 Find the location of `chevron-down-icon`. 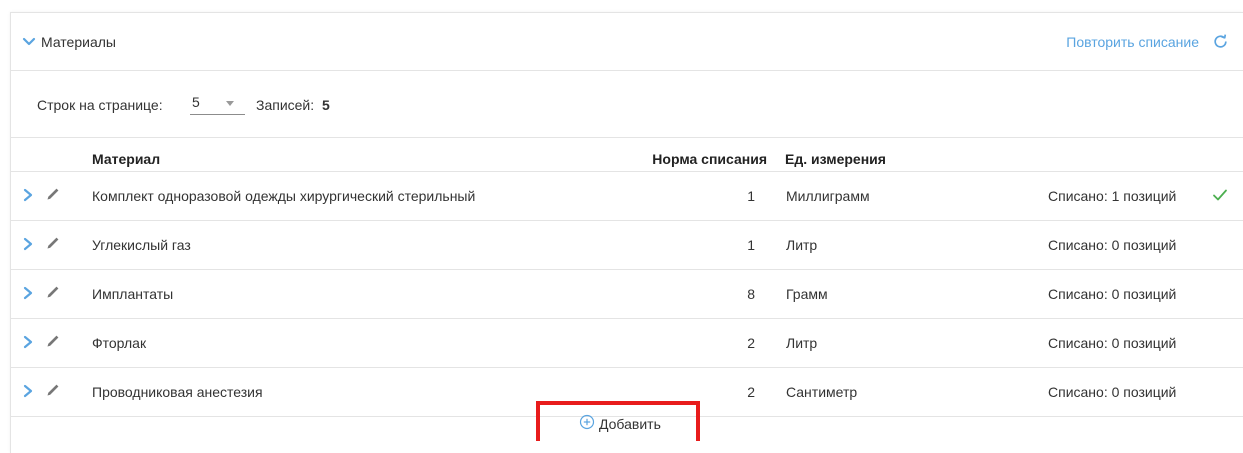

chevron-down-icon is located at coordinates (29, 42).